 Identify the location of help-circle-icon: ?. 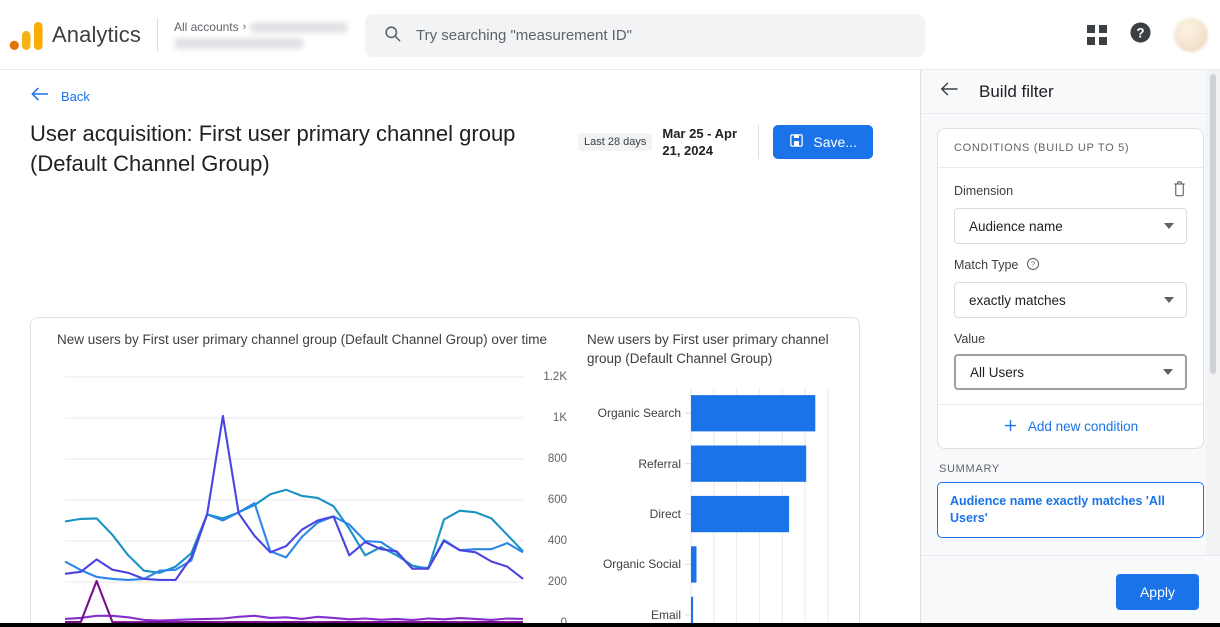
(1140, 35).